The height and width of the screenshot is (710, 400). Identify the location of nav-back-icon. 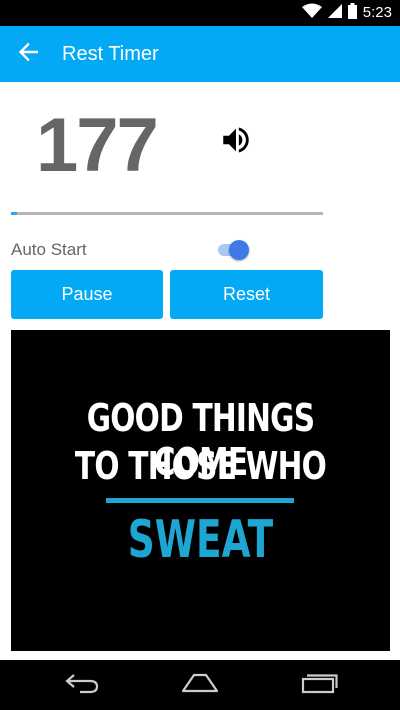
(82, 685).